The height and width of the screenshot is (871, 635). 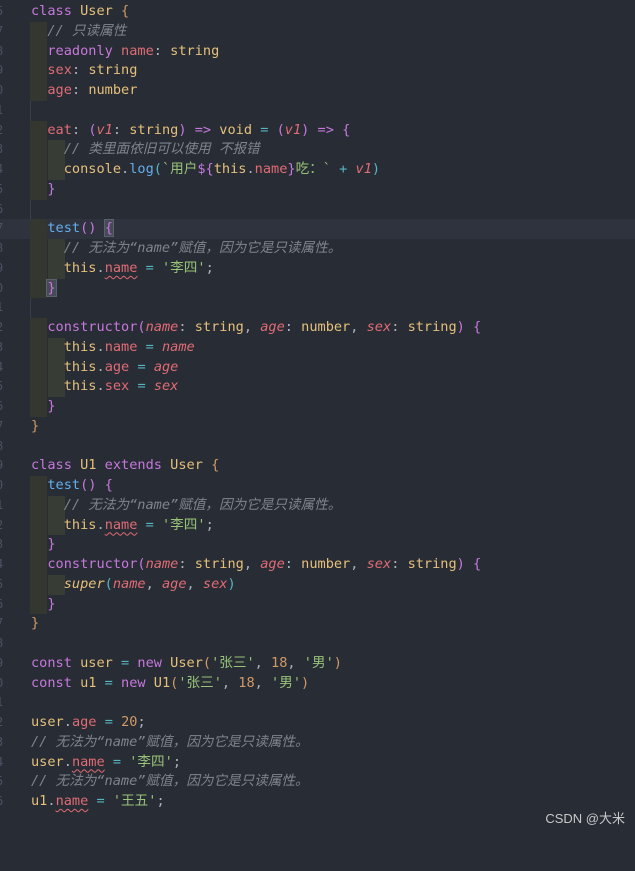 What do you see at coordinates (80, 524) in the screenshot?
I see `this-keyword: this` at bounding box center [80, 524].